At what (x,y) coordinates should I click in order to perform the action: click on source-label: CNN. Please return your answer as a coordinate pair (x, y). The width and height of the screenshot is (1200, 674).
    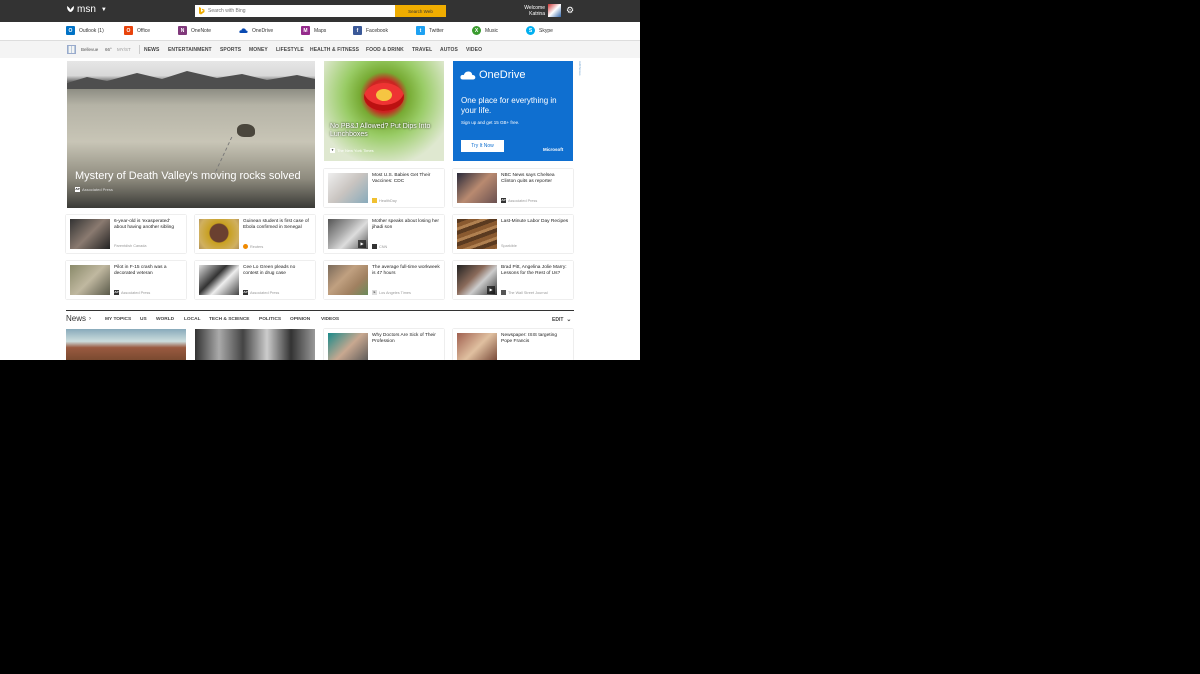
    Looking at the image, I should click on (383, 246).